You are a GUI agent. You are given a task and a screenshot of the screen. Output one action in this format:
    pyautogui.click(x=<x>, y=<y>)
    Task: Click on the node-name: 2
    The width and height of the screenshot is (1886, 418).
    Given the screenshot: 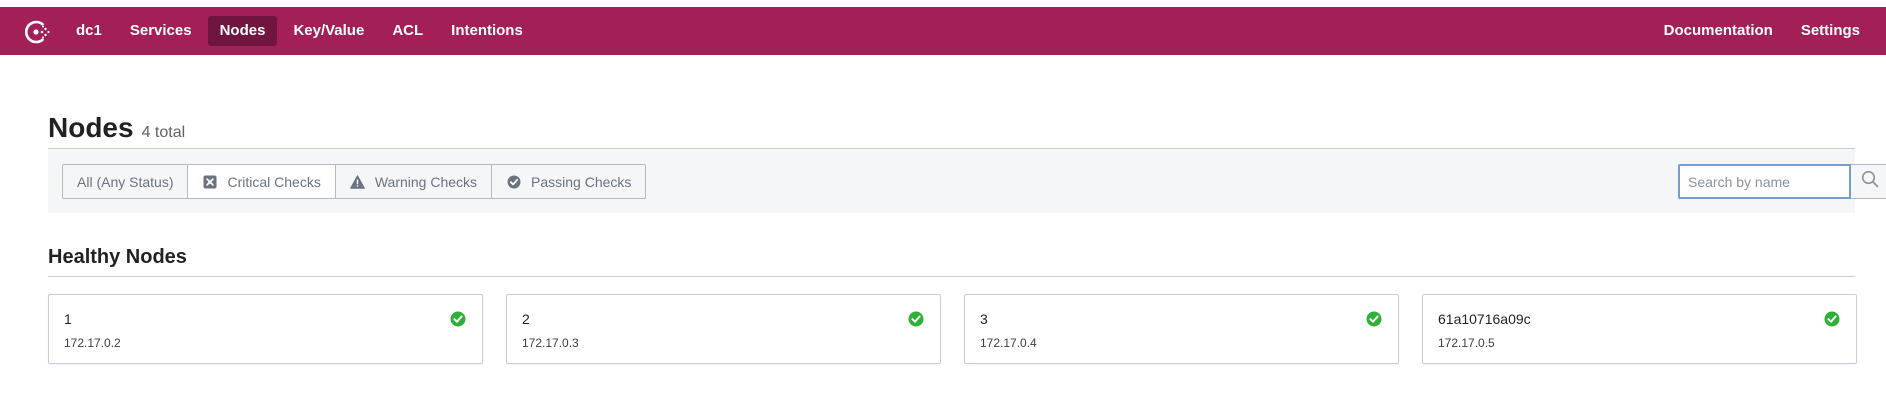 What is the action you would take?
    pyautogui.click(x=526, y=319)
    